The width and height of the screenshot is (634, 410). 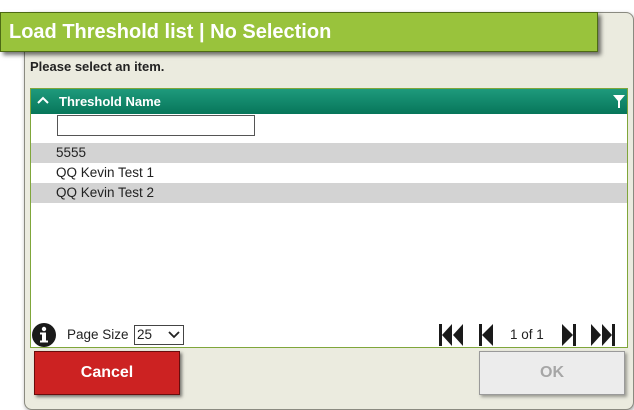 What do you see at coordinates (569, 335) in the screenshot?
I see `next-page-icon` at bounding box center [569, 335].